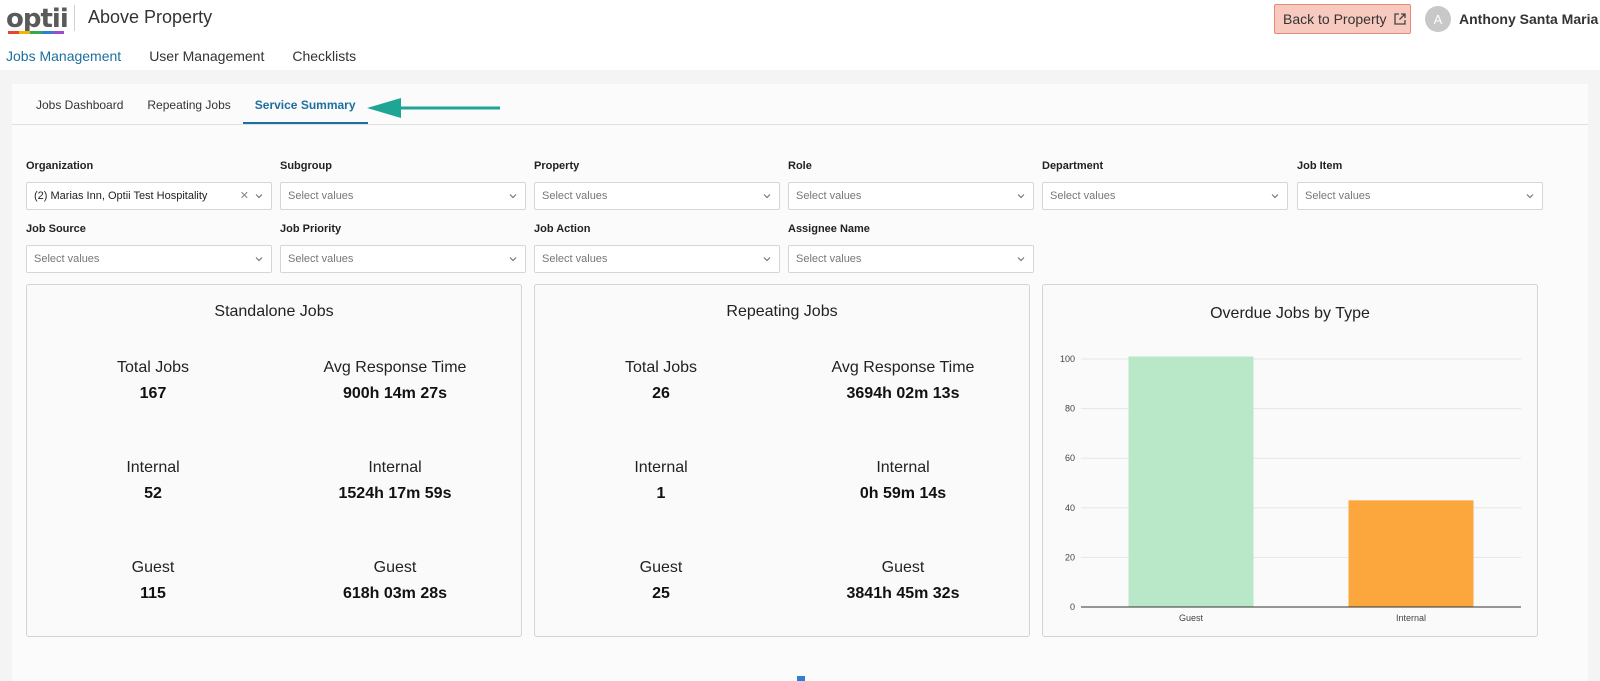  Describe the element at coordinates (153, 581) in the screenshot. I see `stat-guest: Guest 115` at that location.